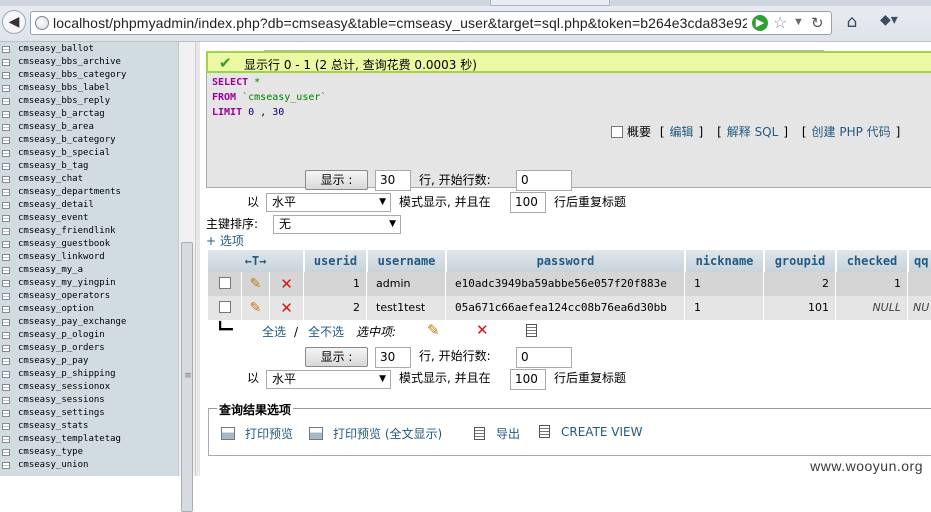 Image resolution: width=931 pixels, height=512 pixels. I want to click on sidebar-item-label: cmseasy_bbs_label, so click(64, 88).